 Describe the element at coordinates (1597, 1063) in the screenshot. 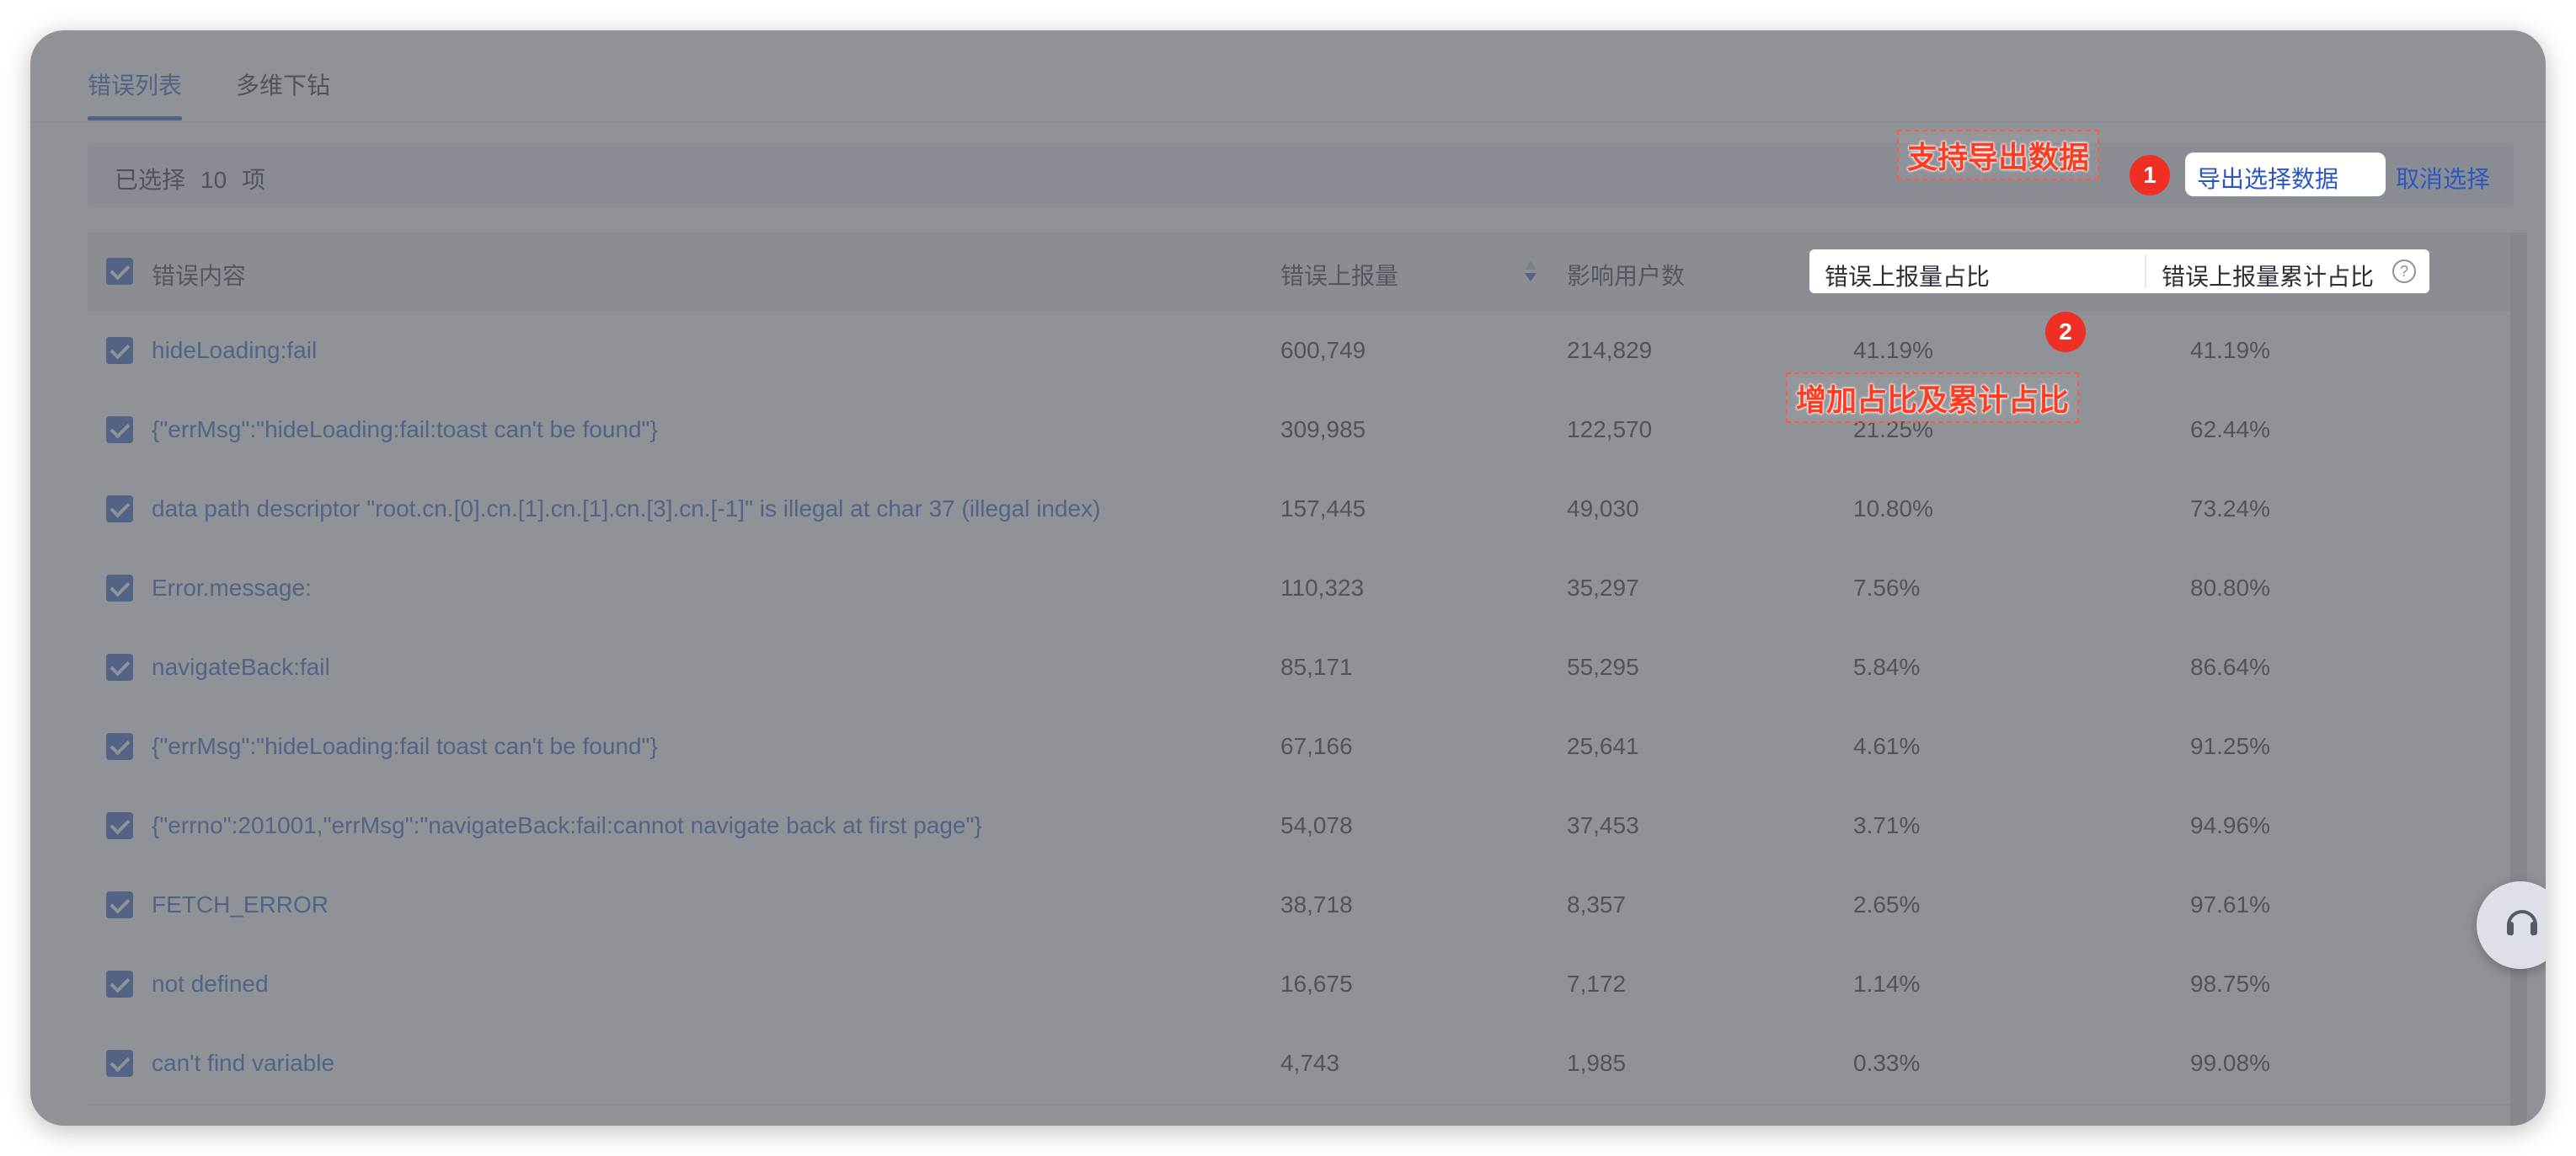

I see `affected-user-count: 1,985` at that location.